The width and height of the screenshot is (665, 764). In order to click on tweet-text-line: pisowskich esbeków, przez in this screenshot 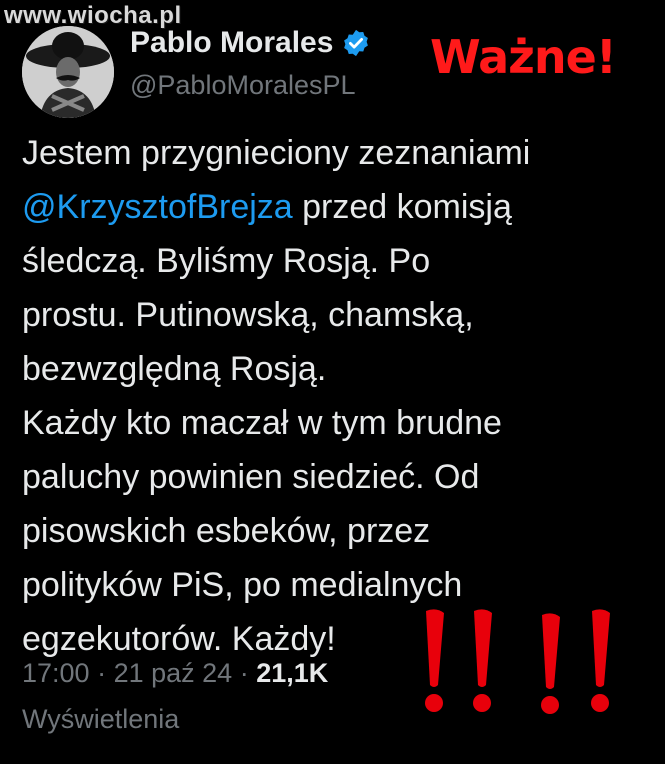, I will do `click(337, 531)`.